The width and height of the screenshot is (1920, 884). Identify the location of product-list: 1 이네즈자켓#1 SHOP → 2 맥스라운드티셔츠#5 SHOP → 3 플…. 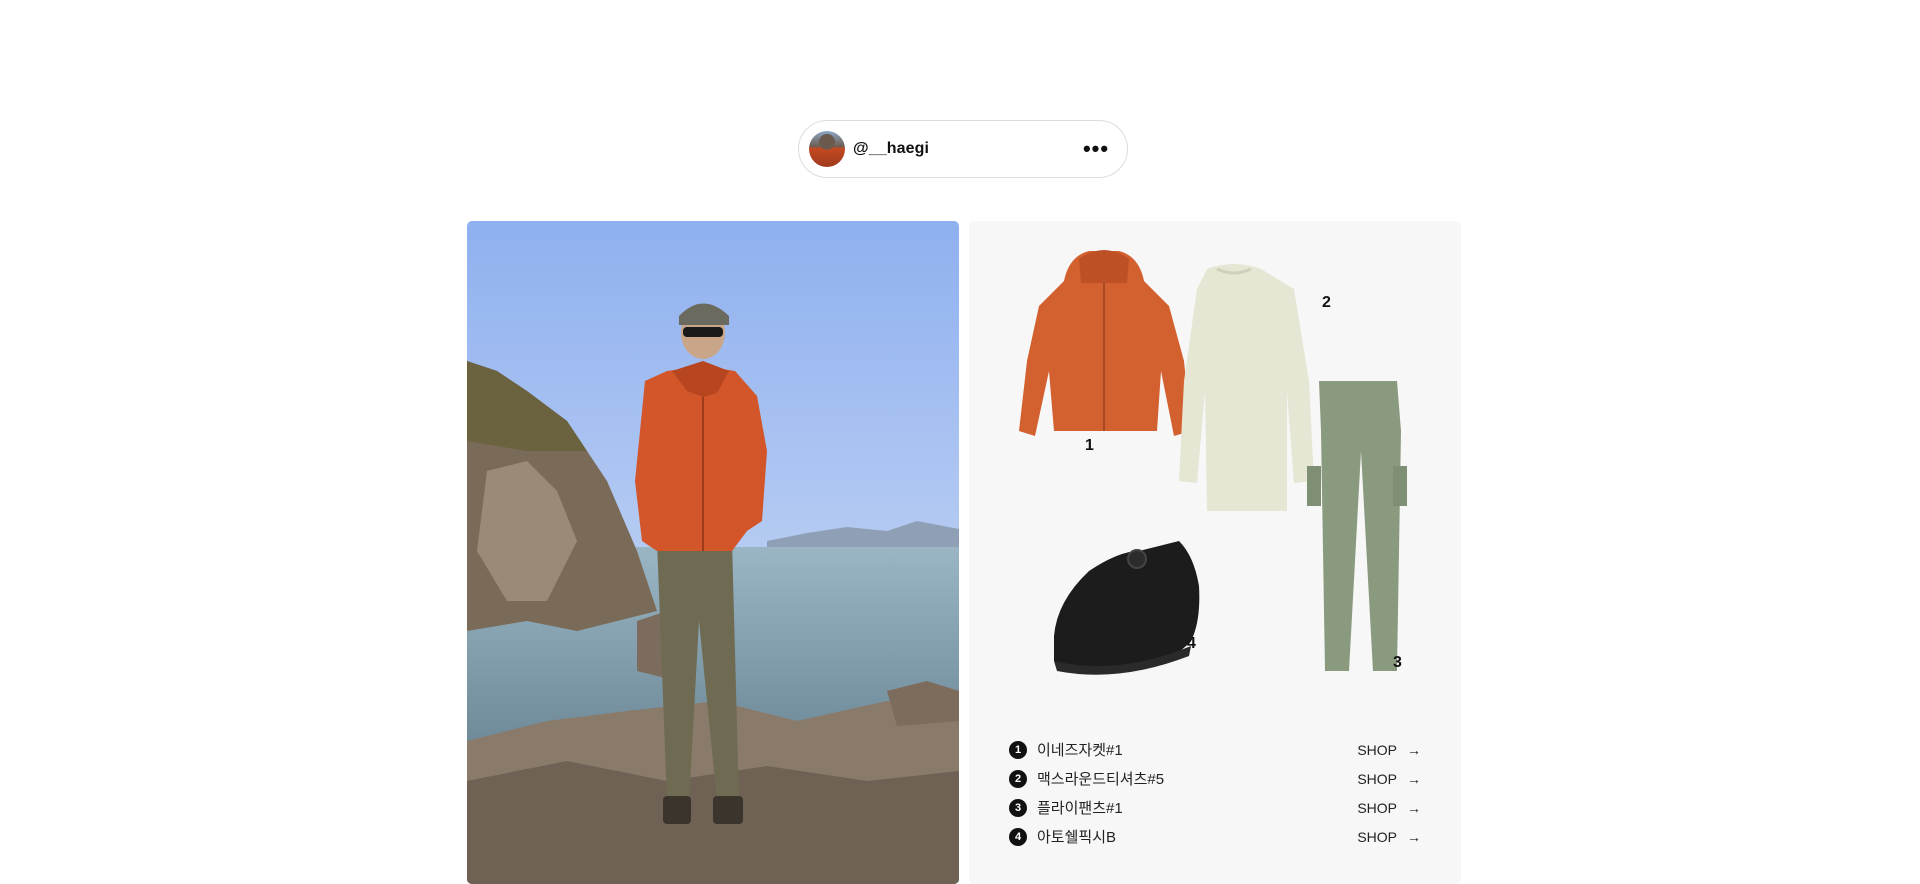
(1215, 793).